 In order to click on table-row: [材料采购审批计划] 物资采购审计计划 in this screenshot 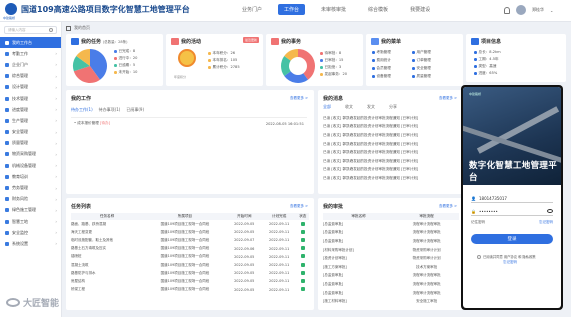, I will do `click(391, 250)`.